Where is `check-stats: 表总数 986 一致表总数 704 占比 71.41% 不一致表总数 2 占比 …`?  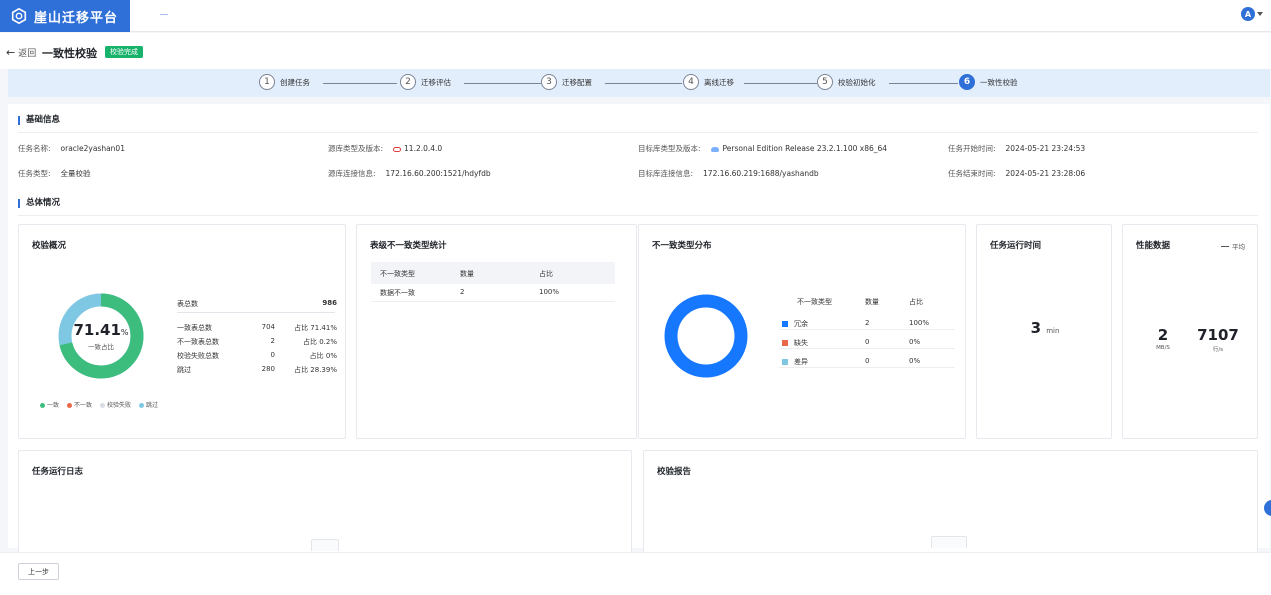 check-stats: 表总数 986 一致表总数 704 占比 71.41% 不一致表总数 2 占比 … is located at coordinates (257, 339).